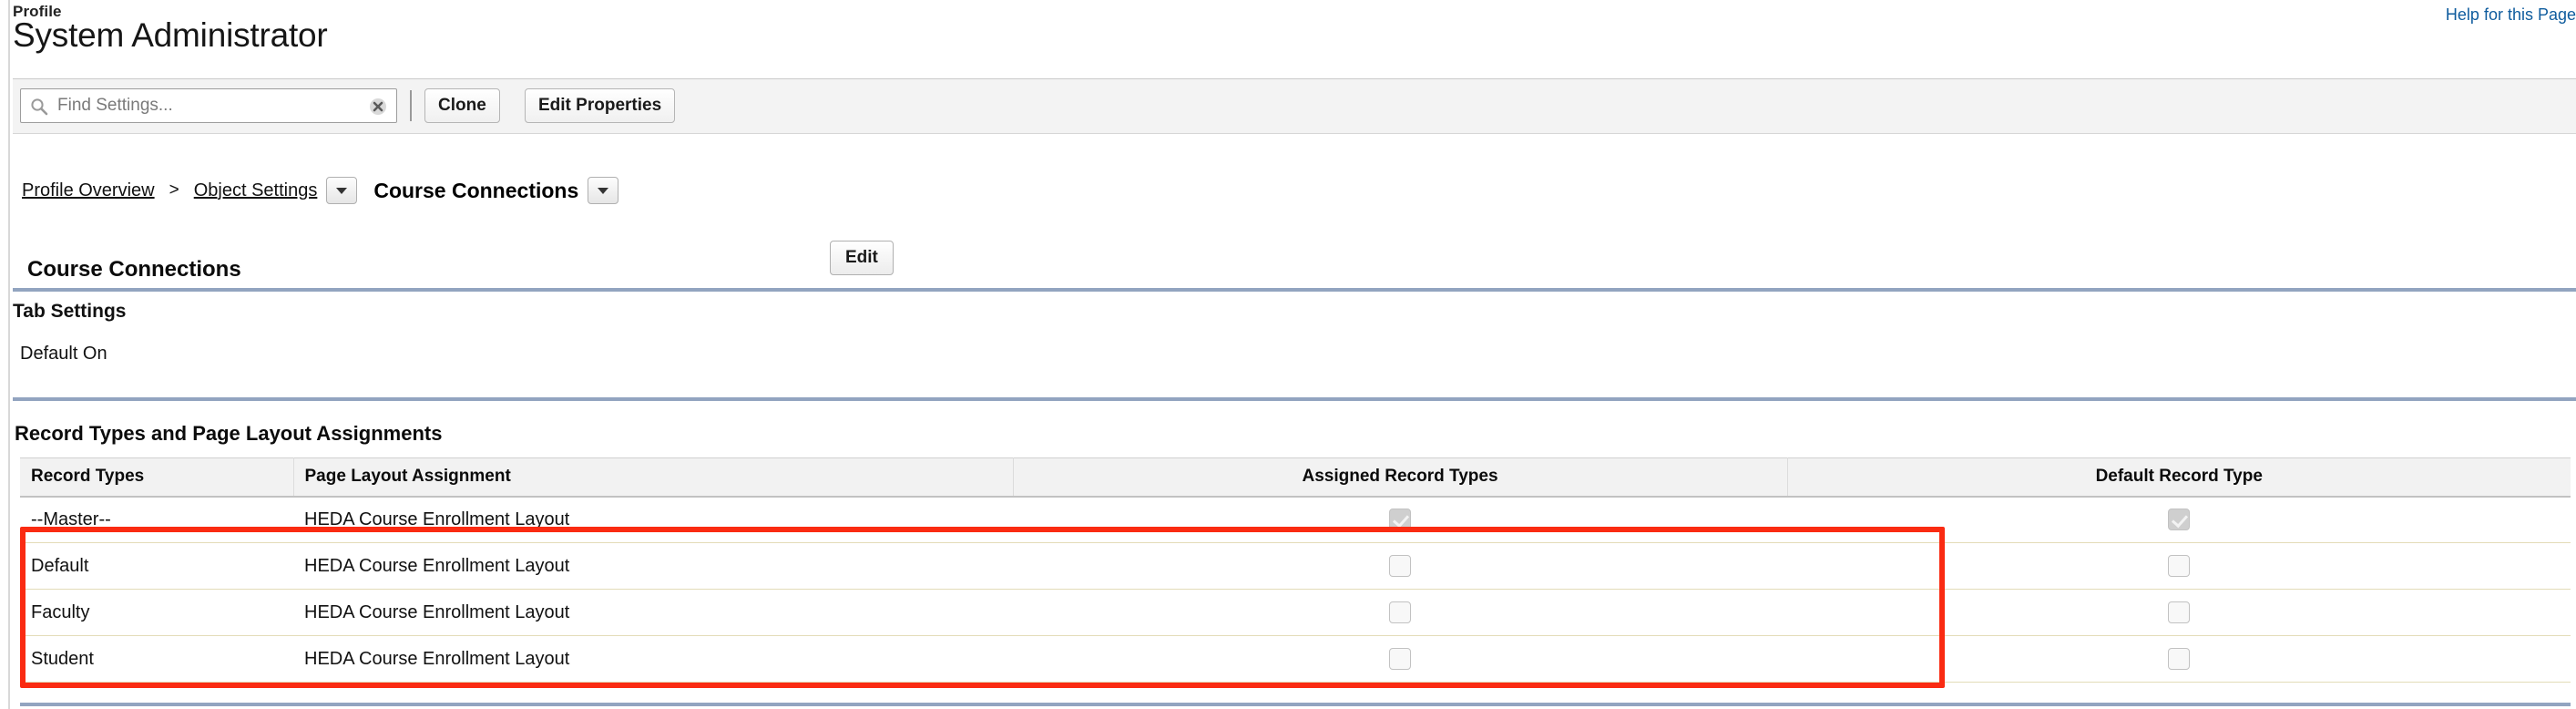  Describe the element at coordinates (9, 354) in the screenshot. I see `sidebar-divider` at that location.